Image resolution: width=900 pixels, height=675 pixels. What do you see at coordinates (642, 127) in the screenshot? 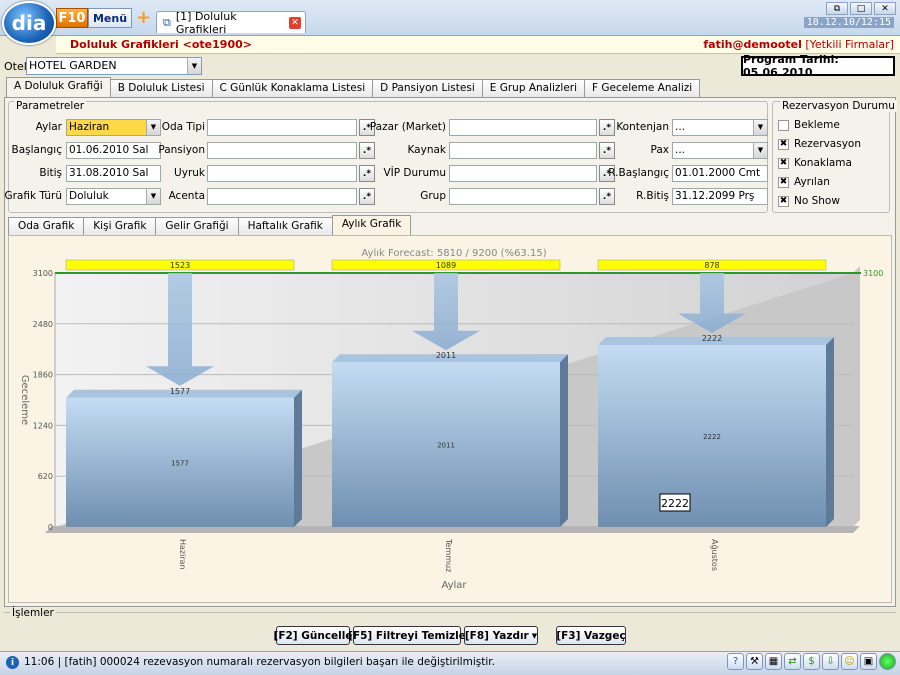
I see `kontenjan-label: Kontenjan` at bounding box center [642, 127].